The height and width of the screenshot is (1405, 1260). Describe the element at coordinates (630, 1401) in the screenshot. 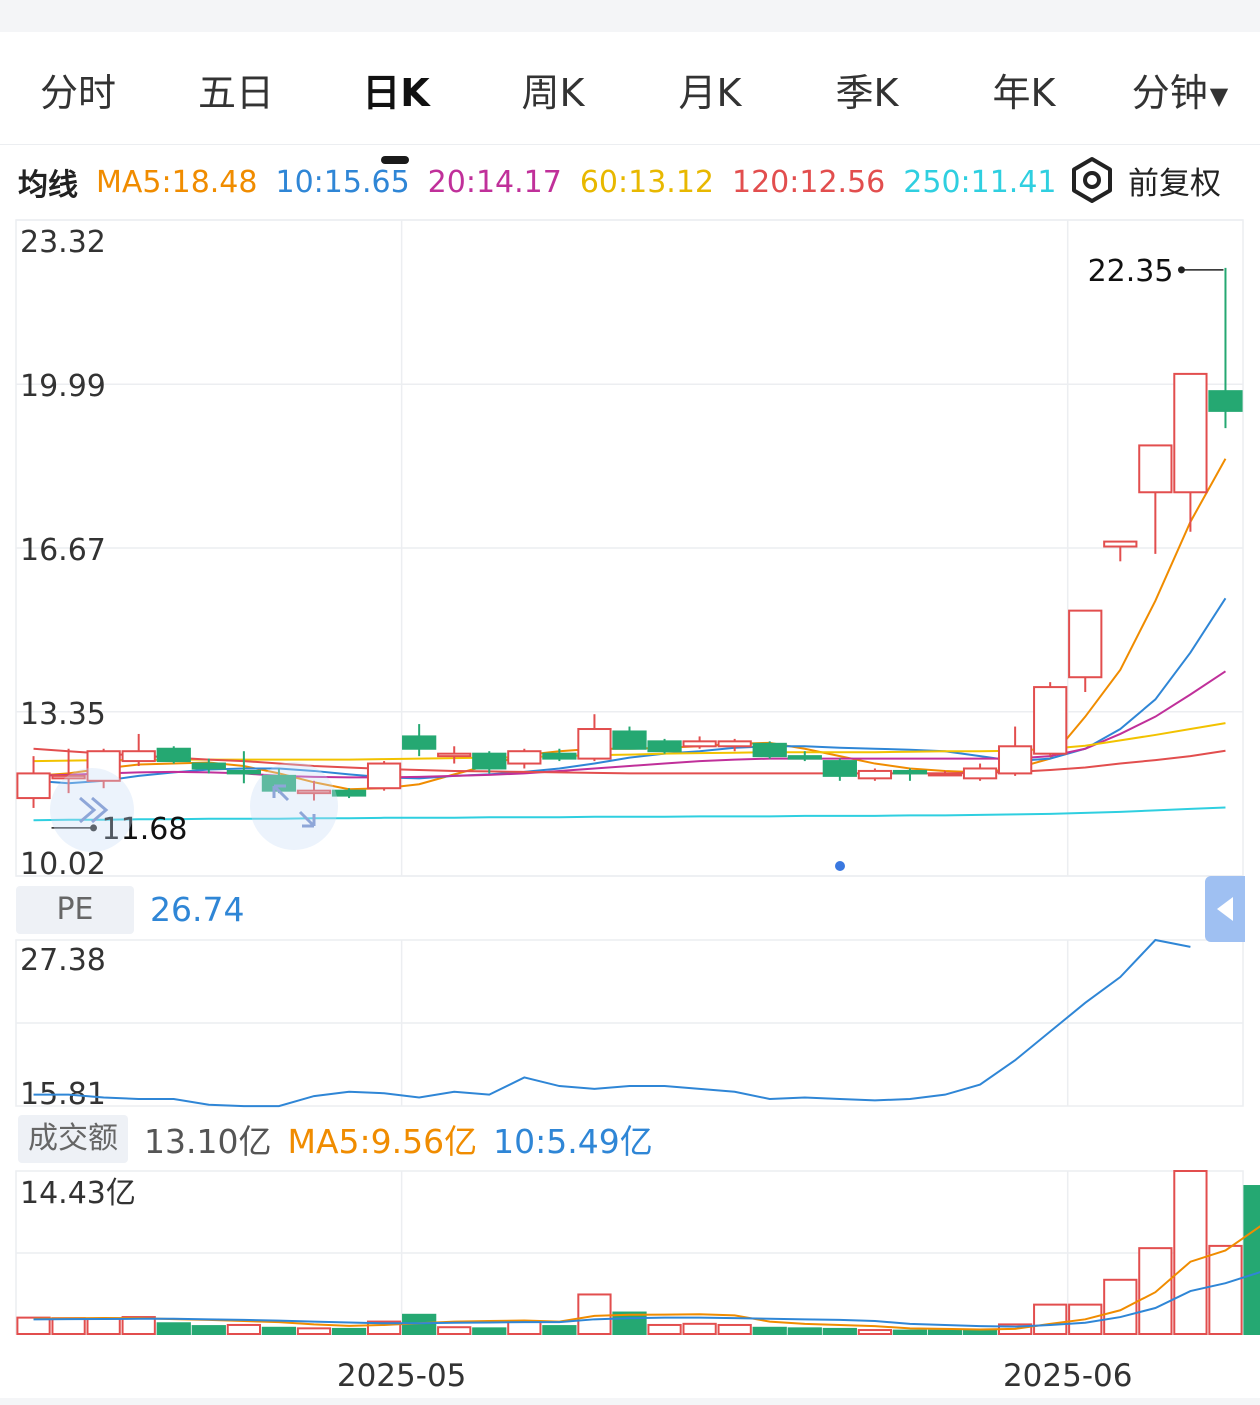

I see `bottom-strip` at that location.